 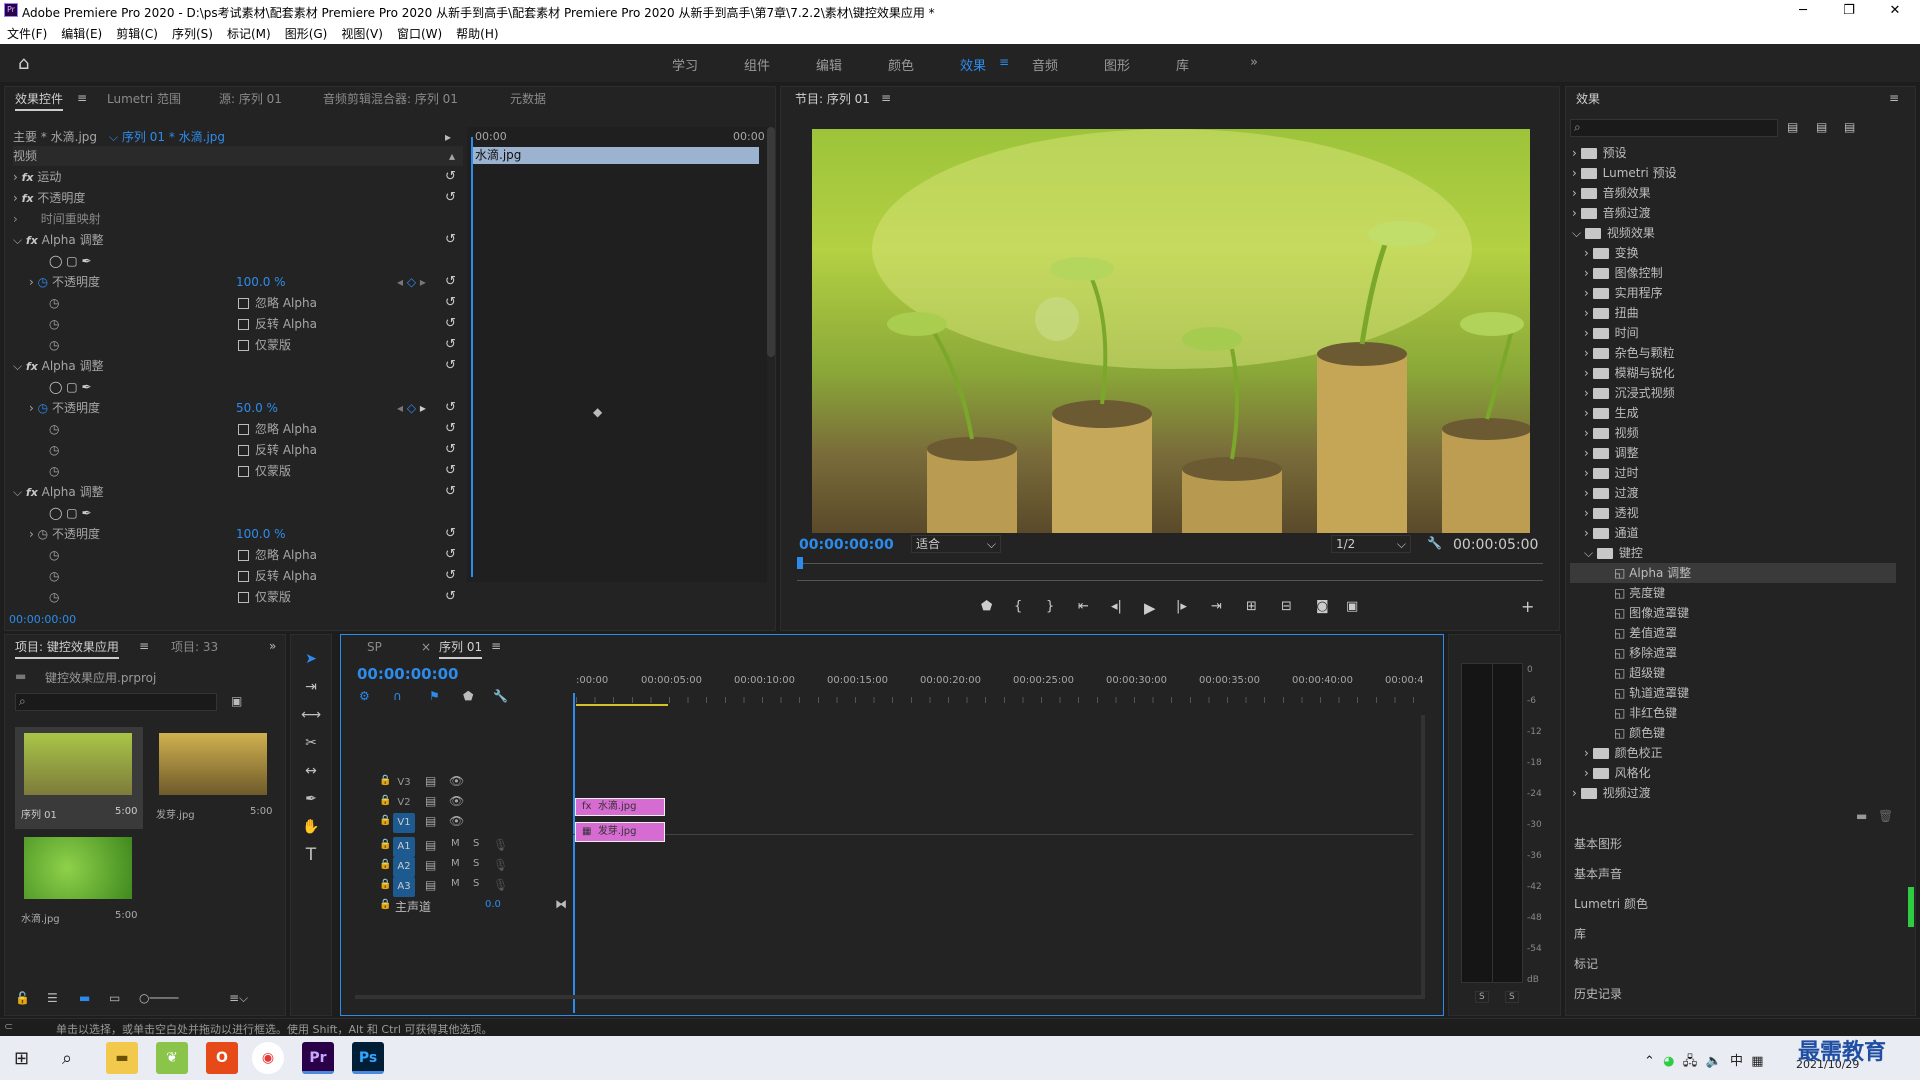 I want to click on vertical-scroll-indicator, so click(x=1911, y=907).